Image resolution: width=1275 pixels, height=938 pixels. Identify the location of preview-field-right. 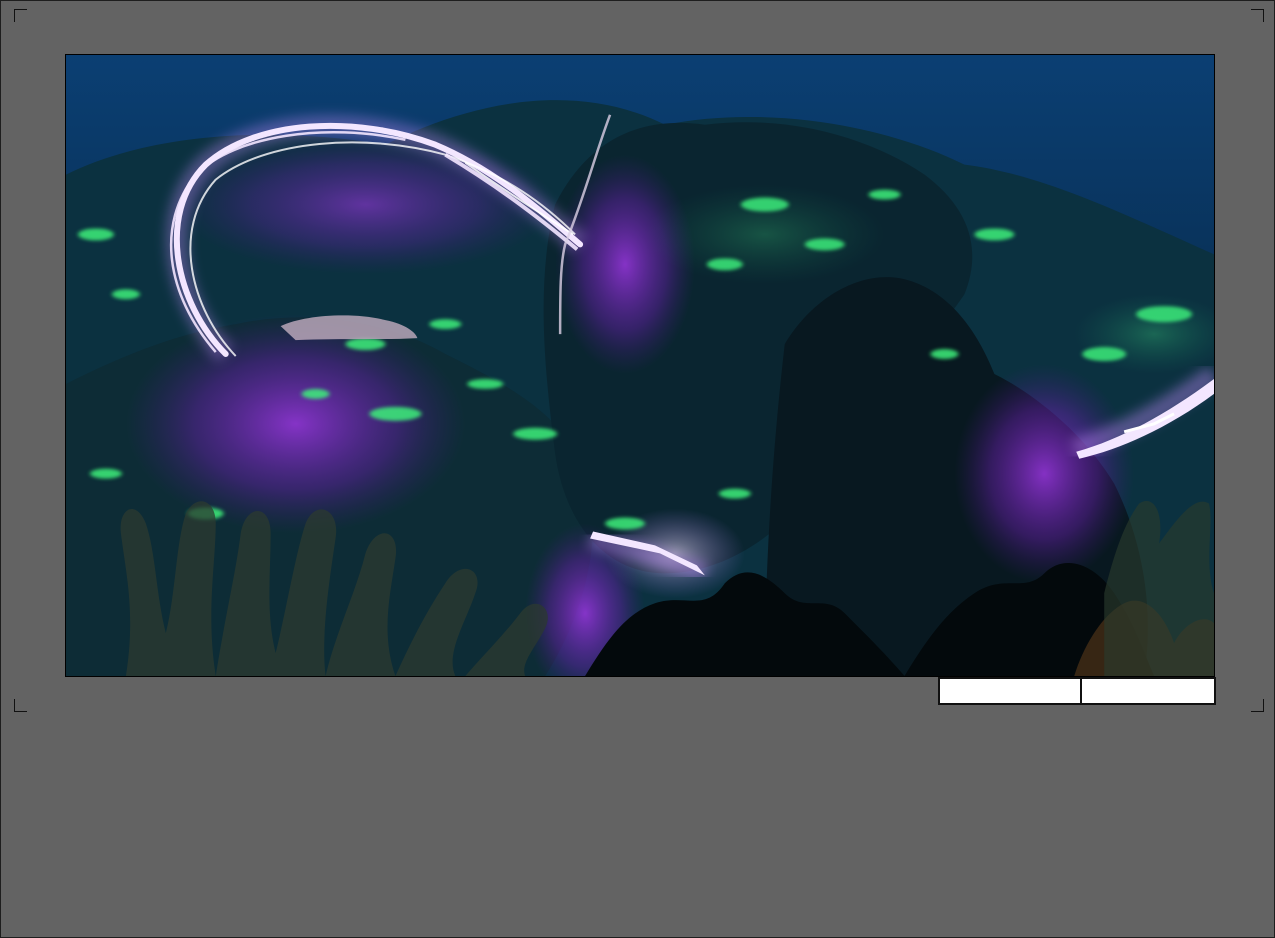
(1148, 691).